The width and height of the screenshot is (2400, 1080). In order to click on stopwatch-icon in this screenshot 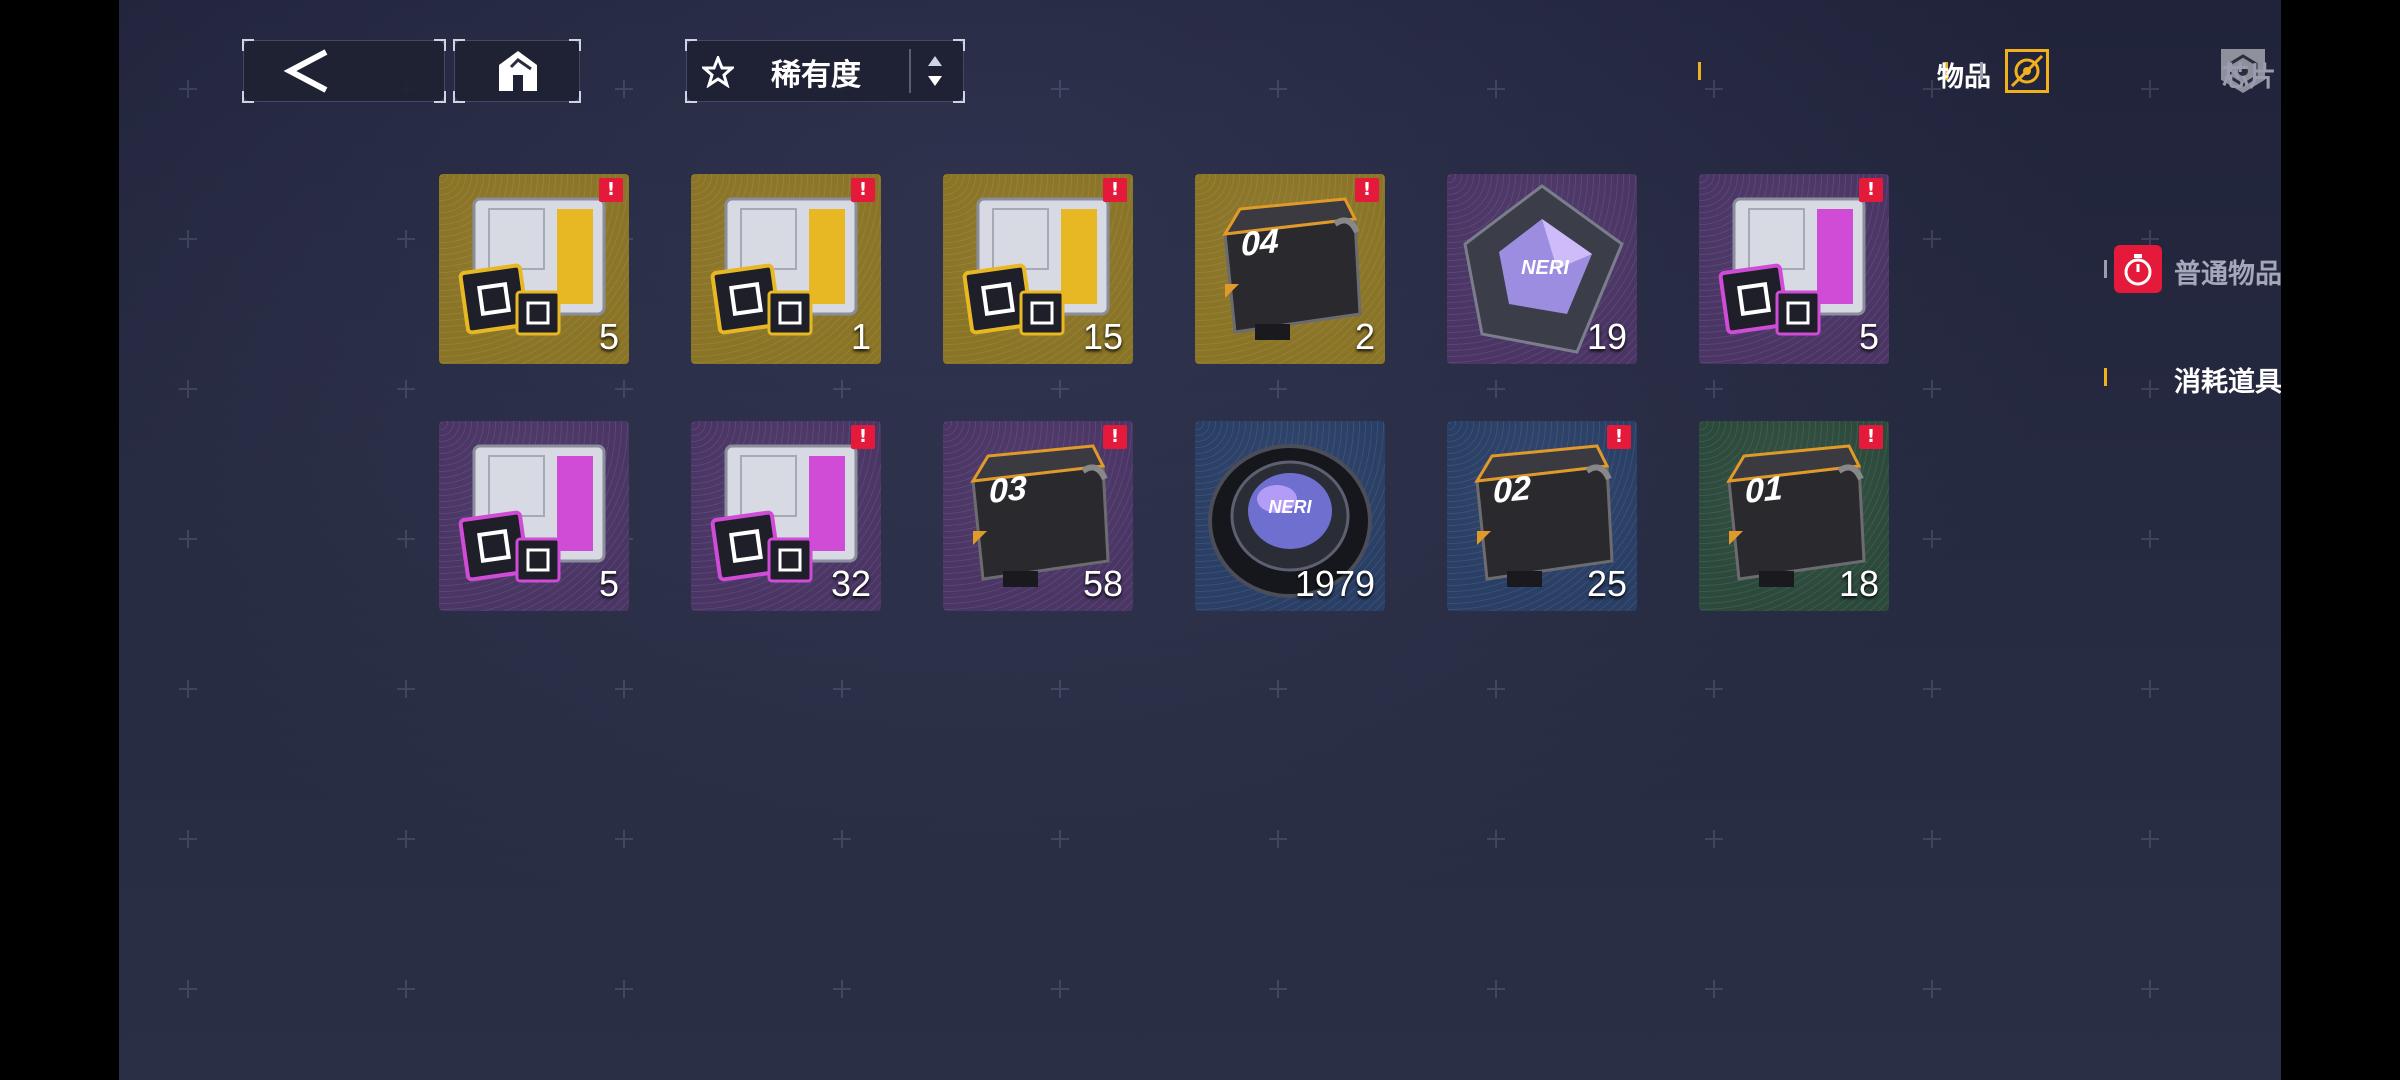, I will do `click(2138, 269)`.